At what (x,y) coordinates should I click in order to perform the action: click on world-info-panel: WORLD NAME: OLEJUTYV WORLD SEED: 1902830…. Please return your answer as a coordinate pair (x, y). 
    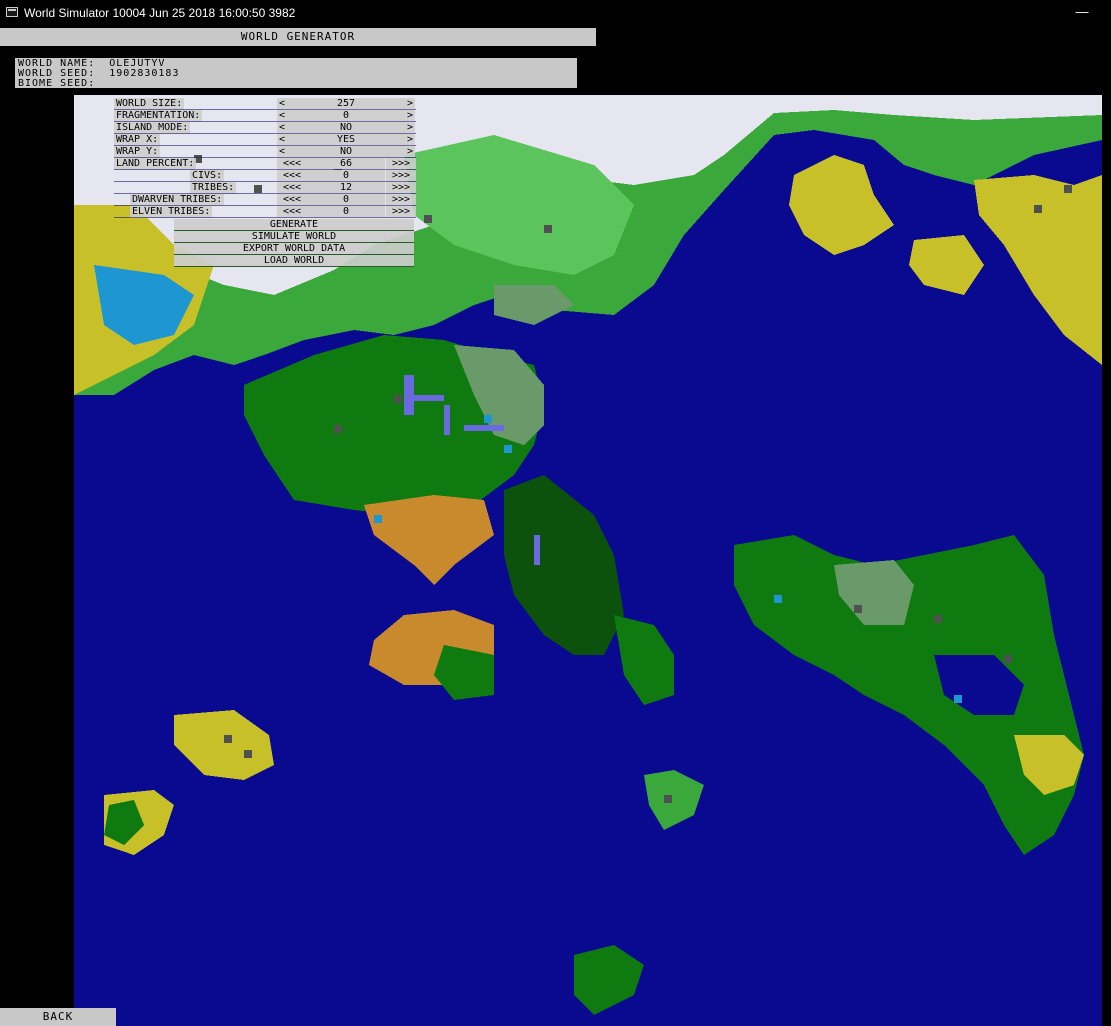
    Looking at the image, I should click on (296, 73).